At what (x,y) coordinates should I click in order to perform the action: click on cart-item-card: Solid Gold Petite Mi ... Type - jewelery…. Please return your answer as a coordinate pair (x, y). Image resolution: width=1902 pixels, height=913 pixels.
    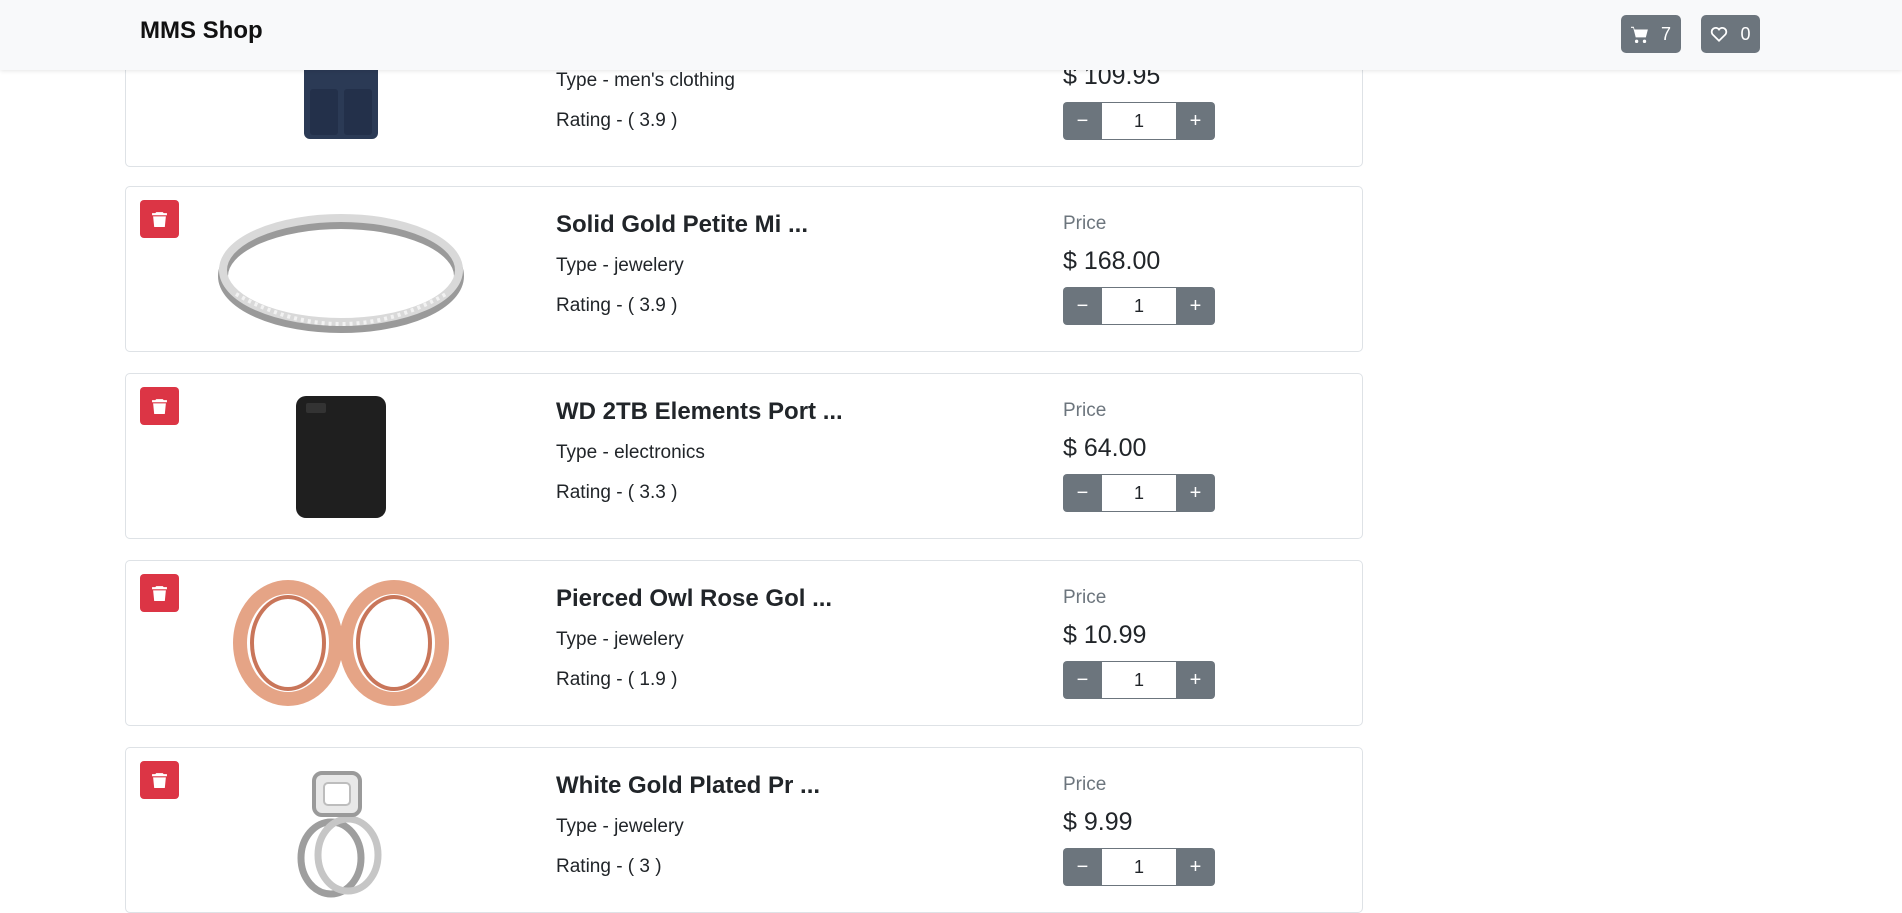
    Looking at the image, I should click on (744, 269).